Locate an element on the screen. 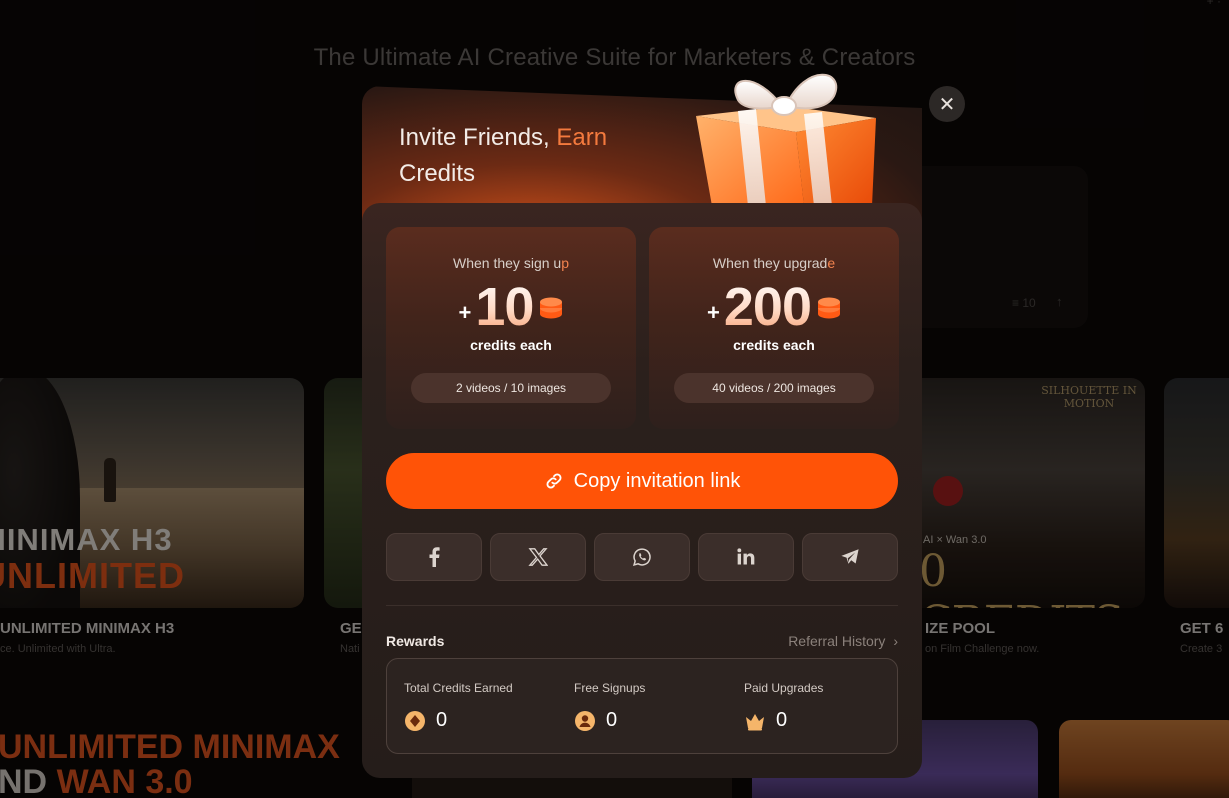 The image size is (1229, 798). share-linkedin-button is located at coordinates (746, 557).